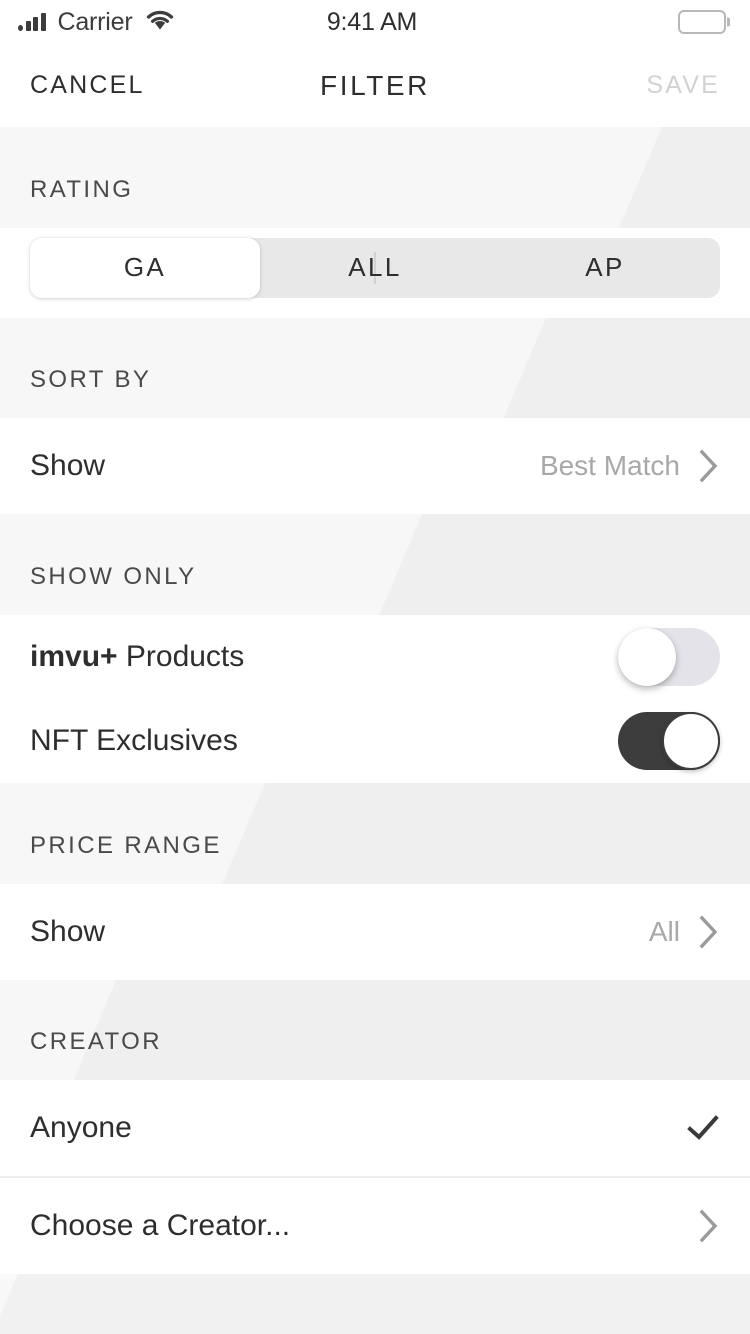 Image resolution: width=750 pixels, height=1334 pixels. I want to click on rating-segmented-control: GA ALL AP, so click(375, 267).